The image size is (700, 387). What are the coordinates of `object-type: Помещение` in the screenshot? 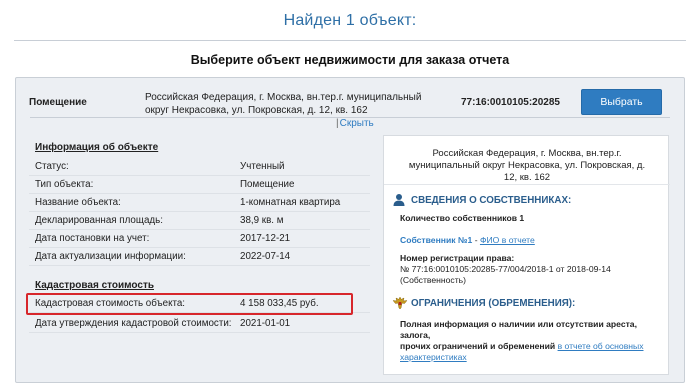 It's located at (58, 102).